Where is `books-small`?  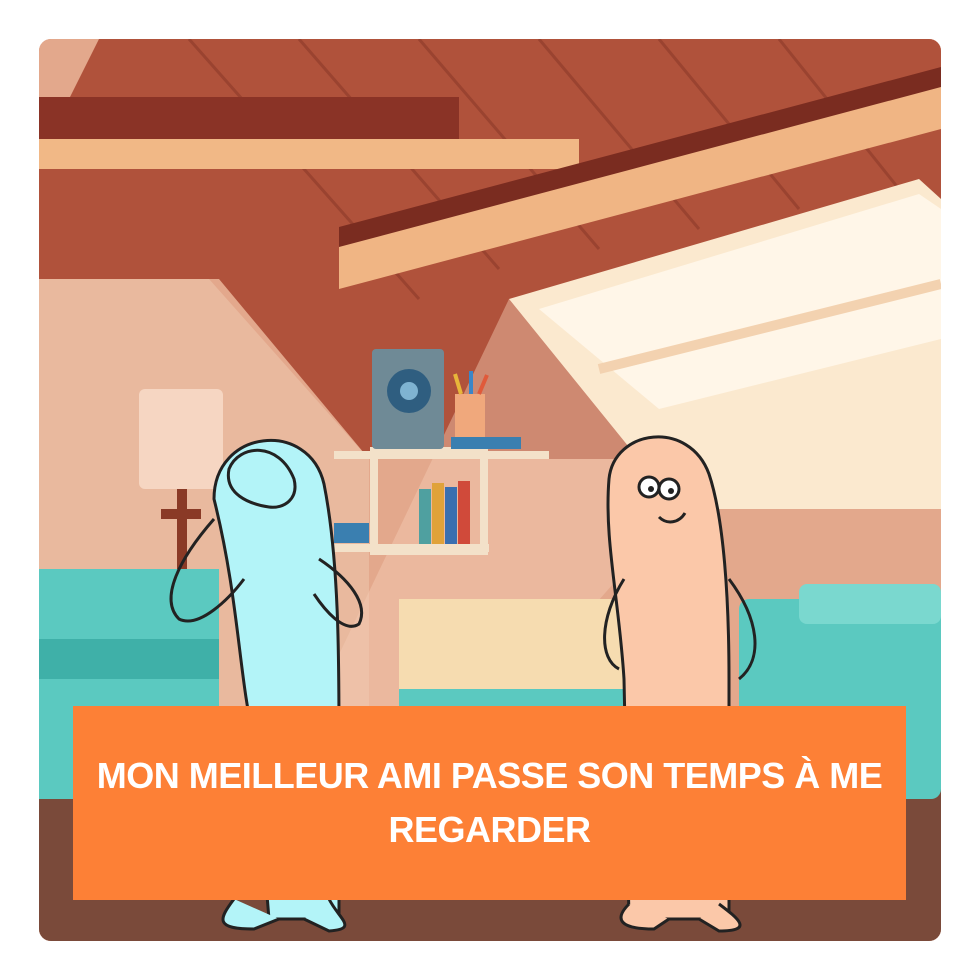
books-small is located at coordinates (351, 533).